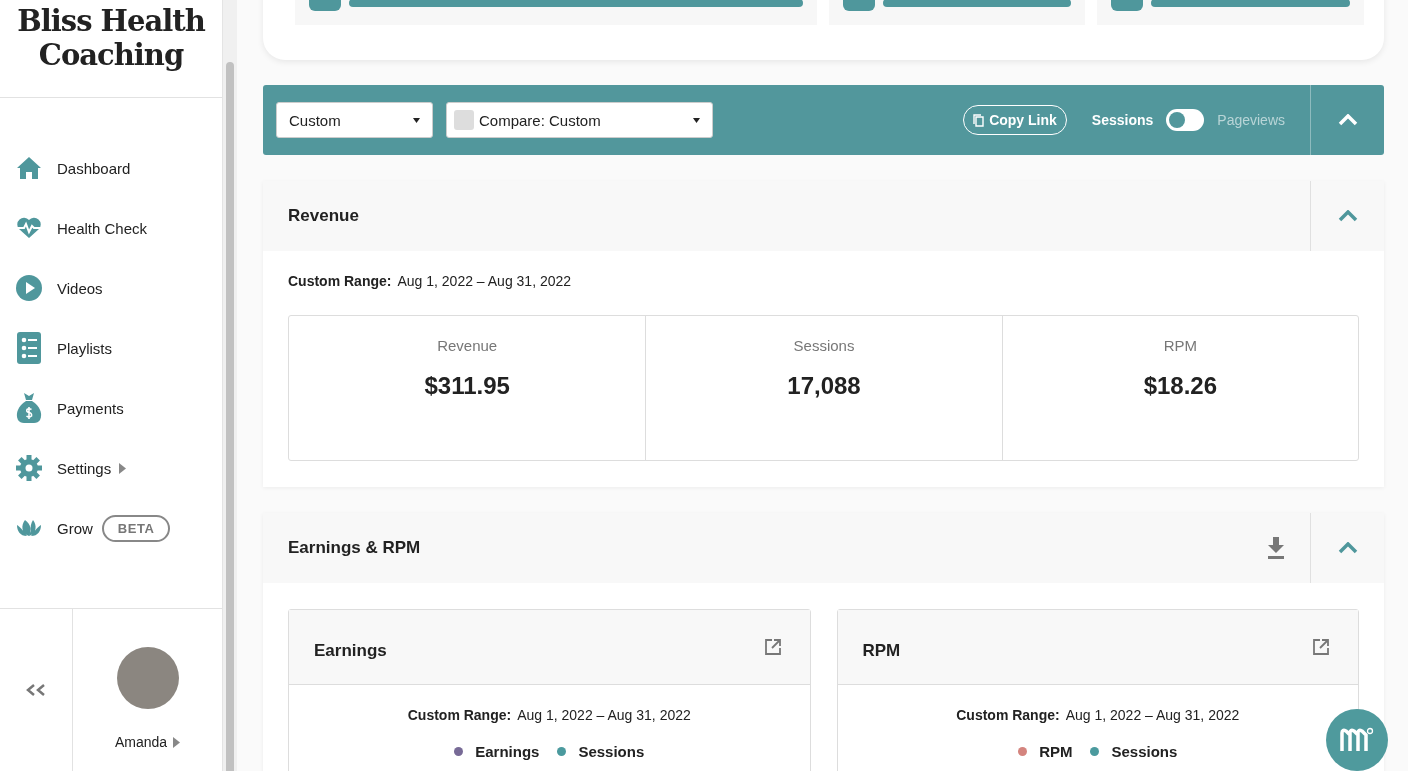 The height and width of the screenshot is (771, 1408). I want to click on range-select: Custom, so click(354, 120).